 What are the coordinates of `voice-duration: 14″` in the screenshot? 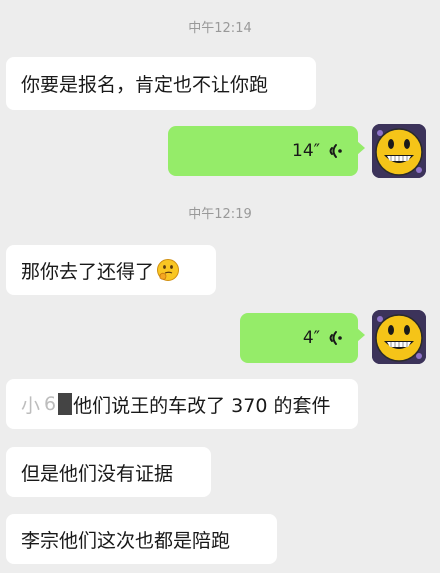 It's located at (306, 151).